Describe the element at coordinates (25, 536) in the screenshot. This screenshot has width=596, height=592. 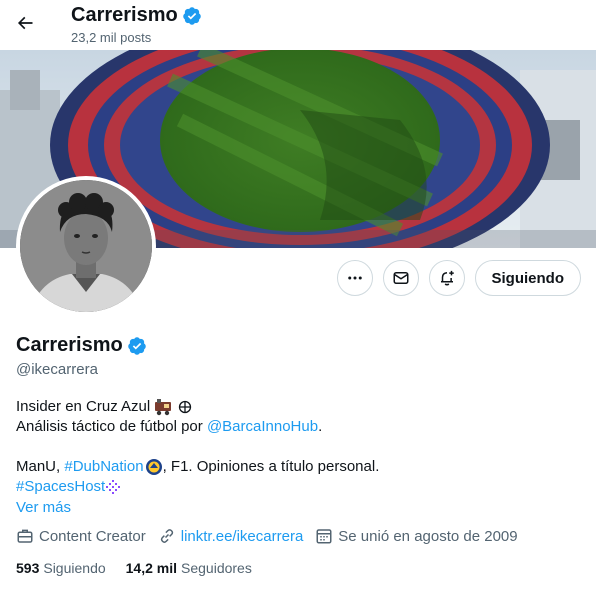
I see `briefcase-icon` at that location.